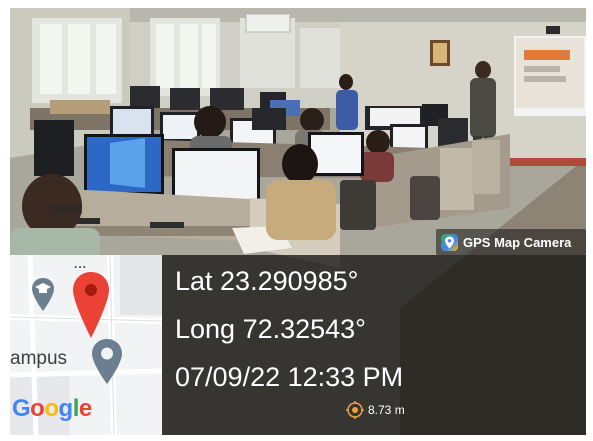 The width and height of the screenshot is (593, 441). What do you see at coordinates (107, 362) in the screenshot?
I see `place-pin-icon` at bounding box center [107, 362].